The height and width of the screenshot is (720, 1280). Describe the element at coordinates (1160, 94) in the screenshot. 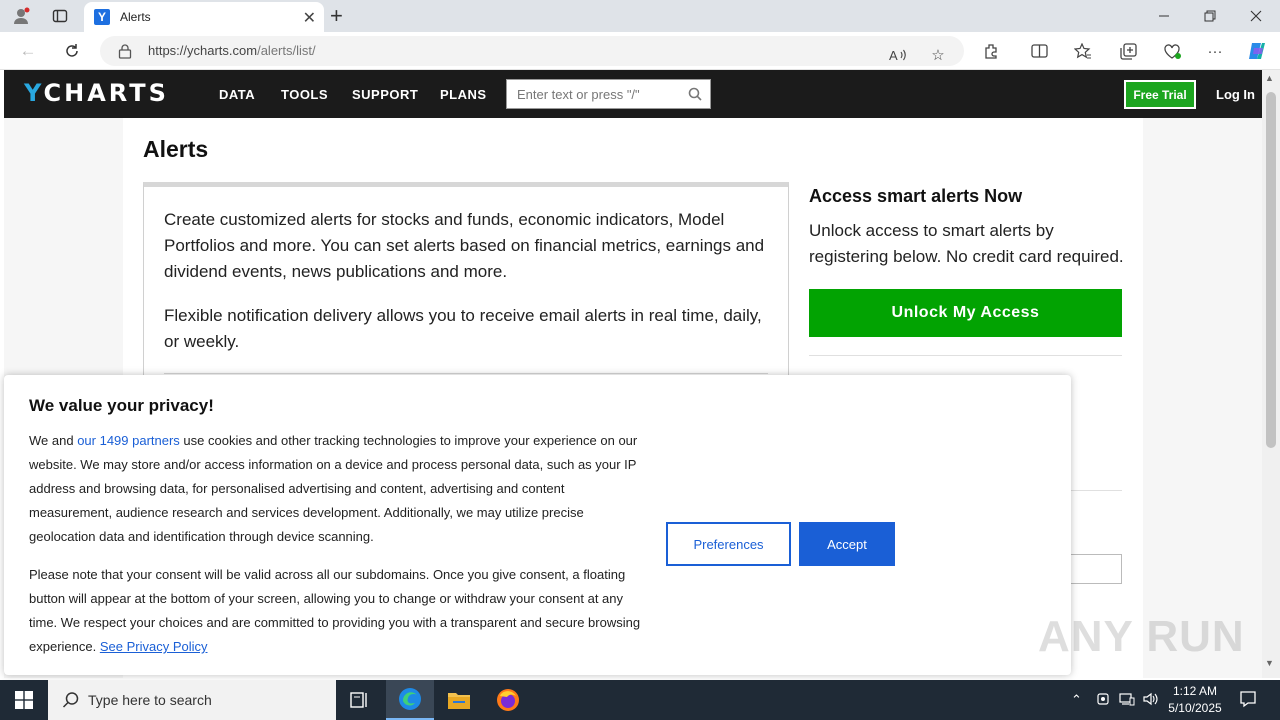

I see `free-trial-button: Free Trial` at that location.